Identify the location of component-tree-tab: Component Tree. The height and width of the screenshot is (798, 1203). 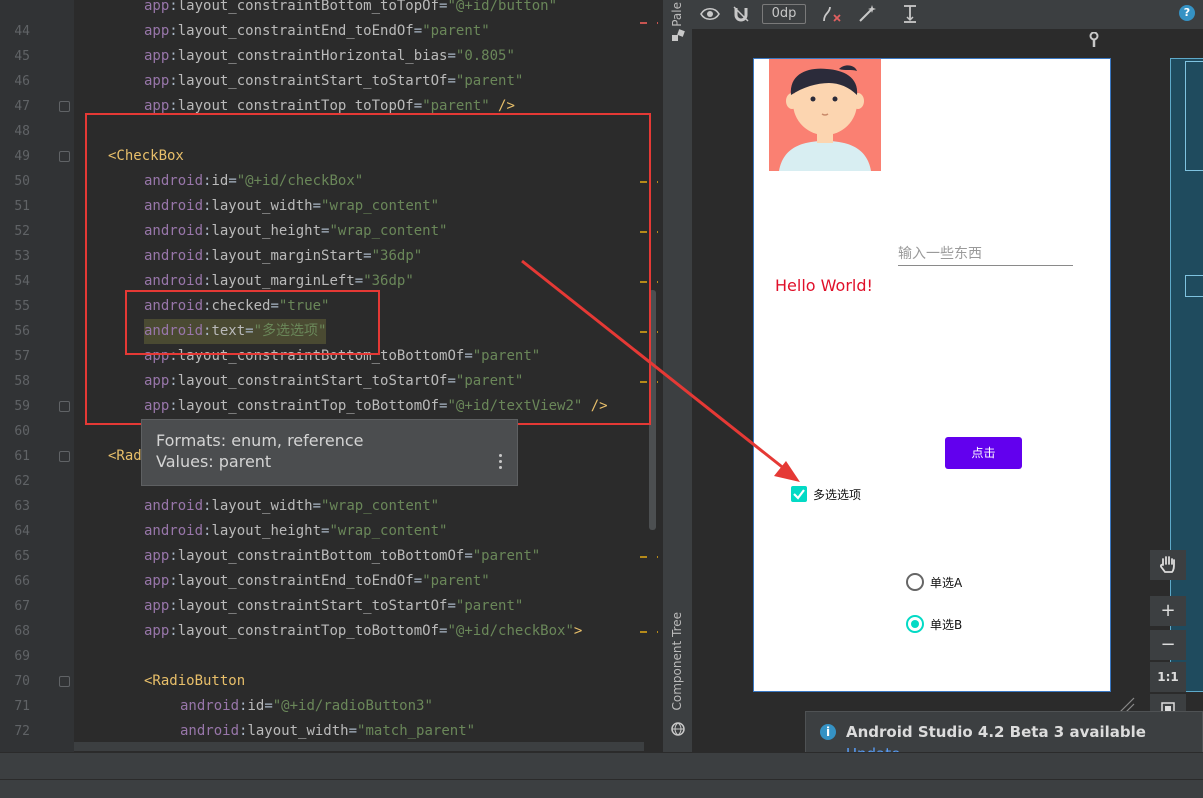
(677, 661).